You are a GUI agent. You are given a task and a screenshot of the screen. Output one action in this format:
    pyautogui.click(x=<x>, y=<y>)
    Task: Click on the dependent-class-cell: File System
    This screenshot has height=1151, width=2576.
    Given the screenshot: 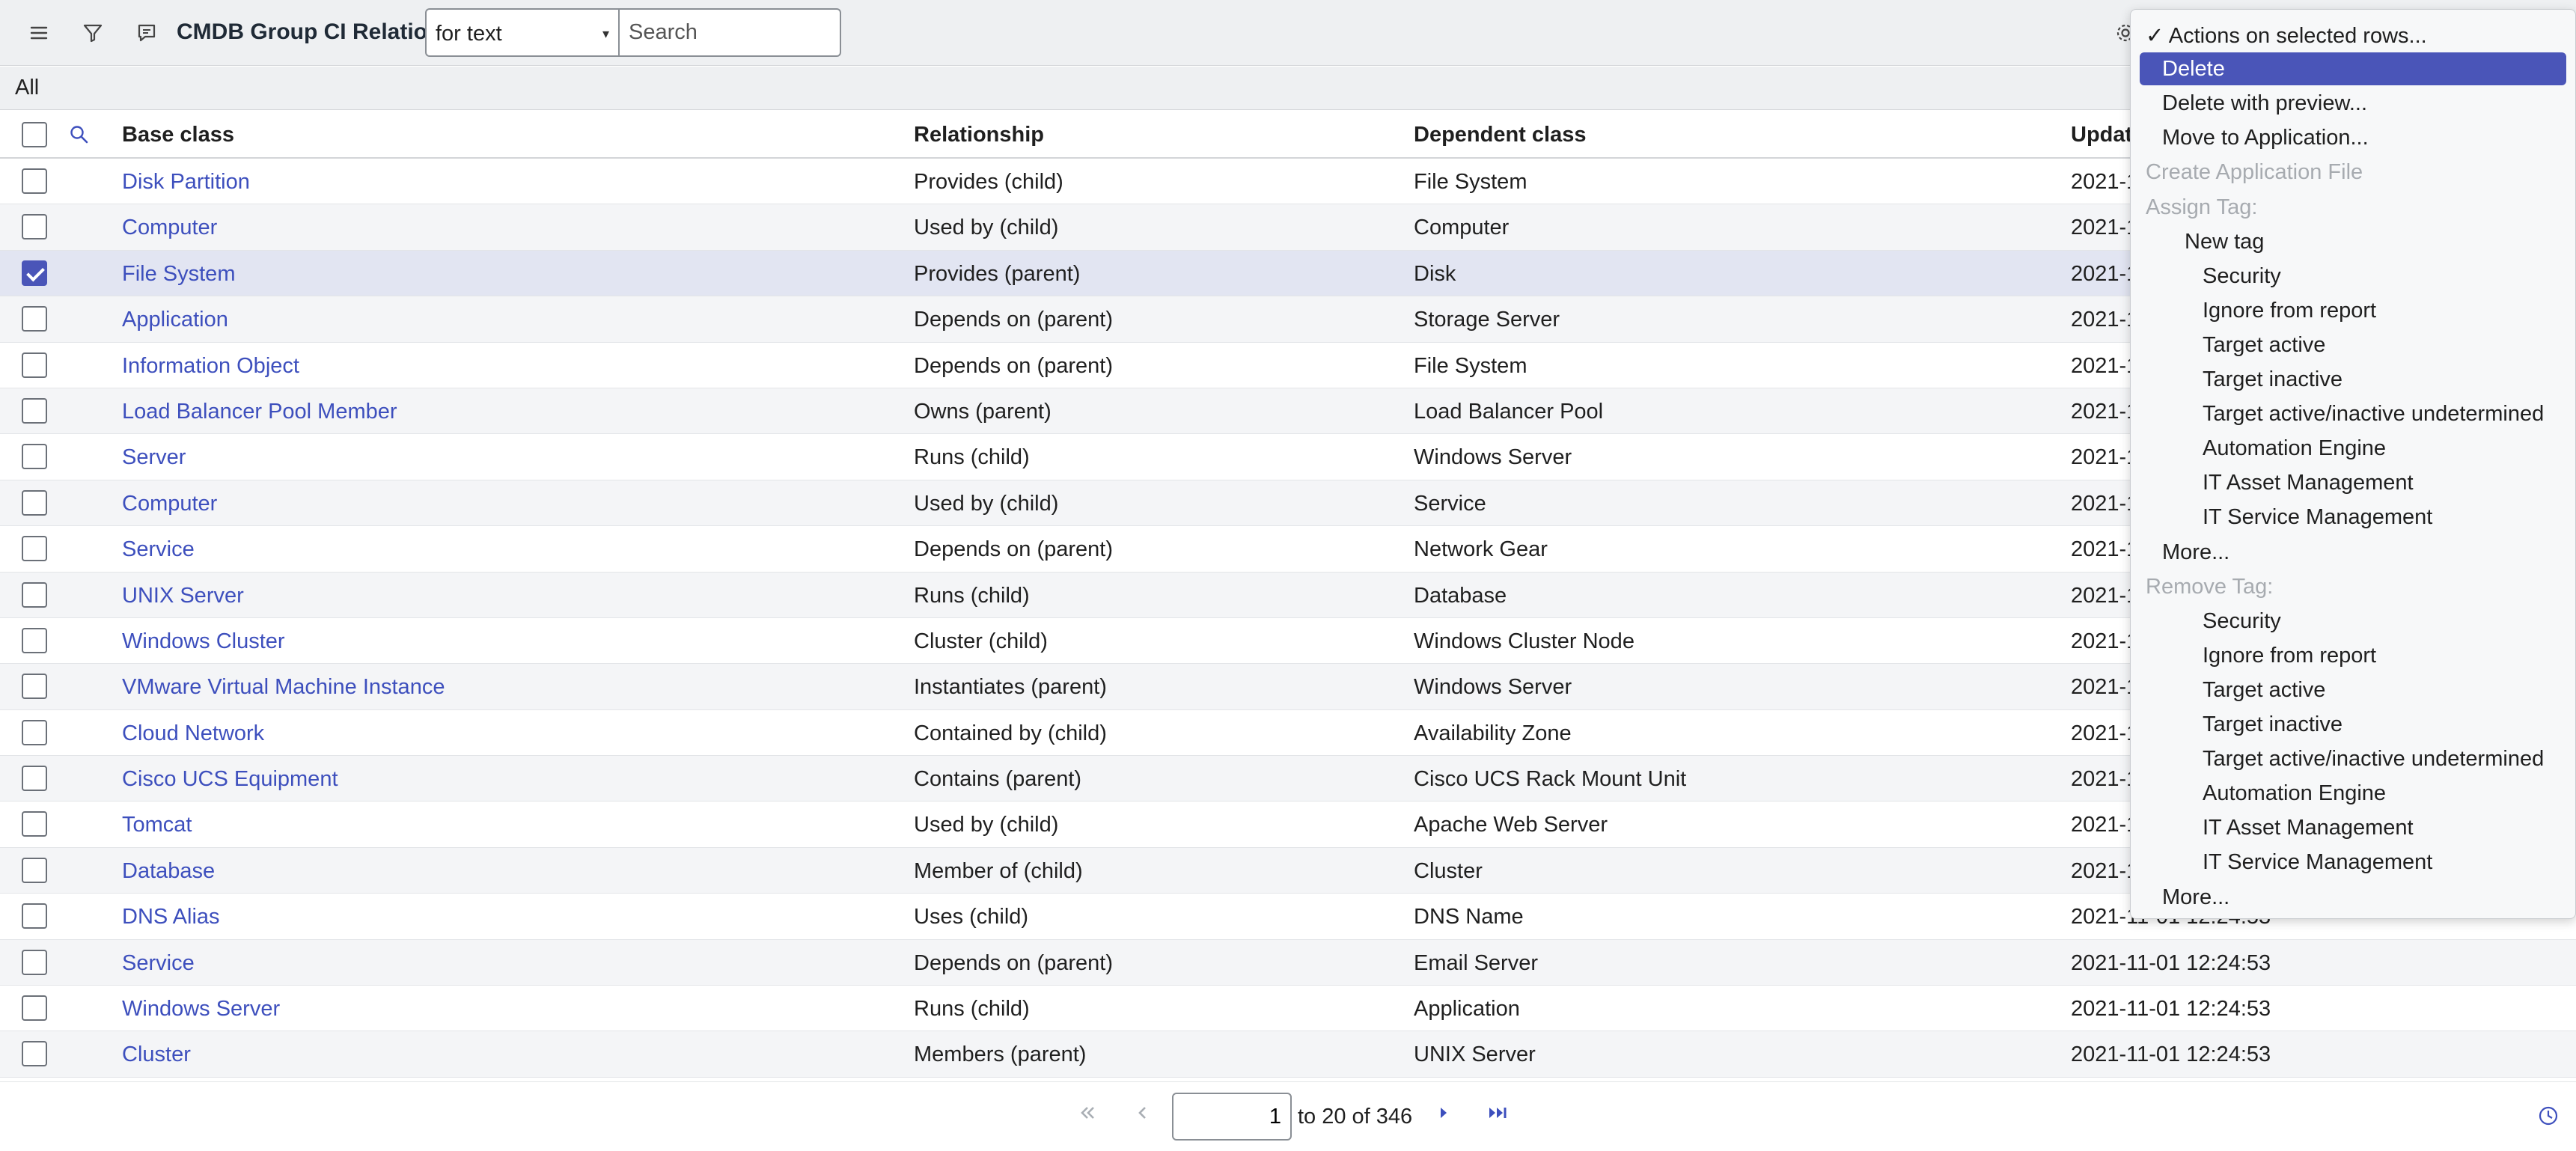 What is the action you would take?
    pyautogui.click(x=1470, y=365)
    